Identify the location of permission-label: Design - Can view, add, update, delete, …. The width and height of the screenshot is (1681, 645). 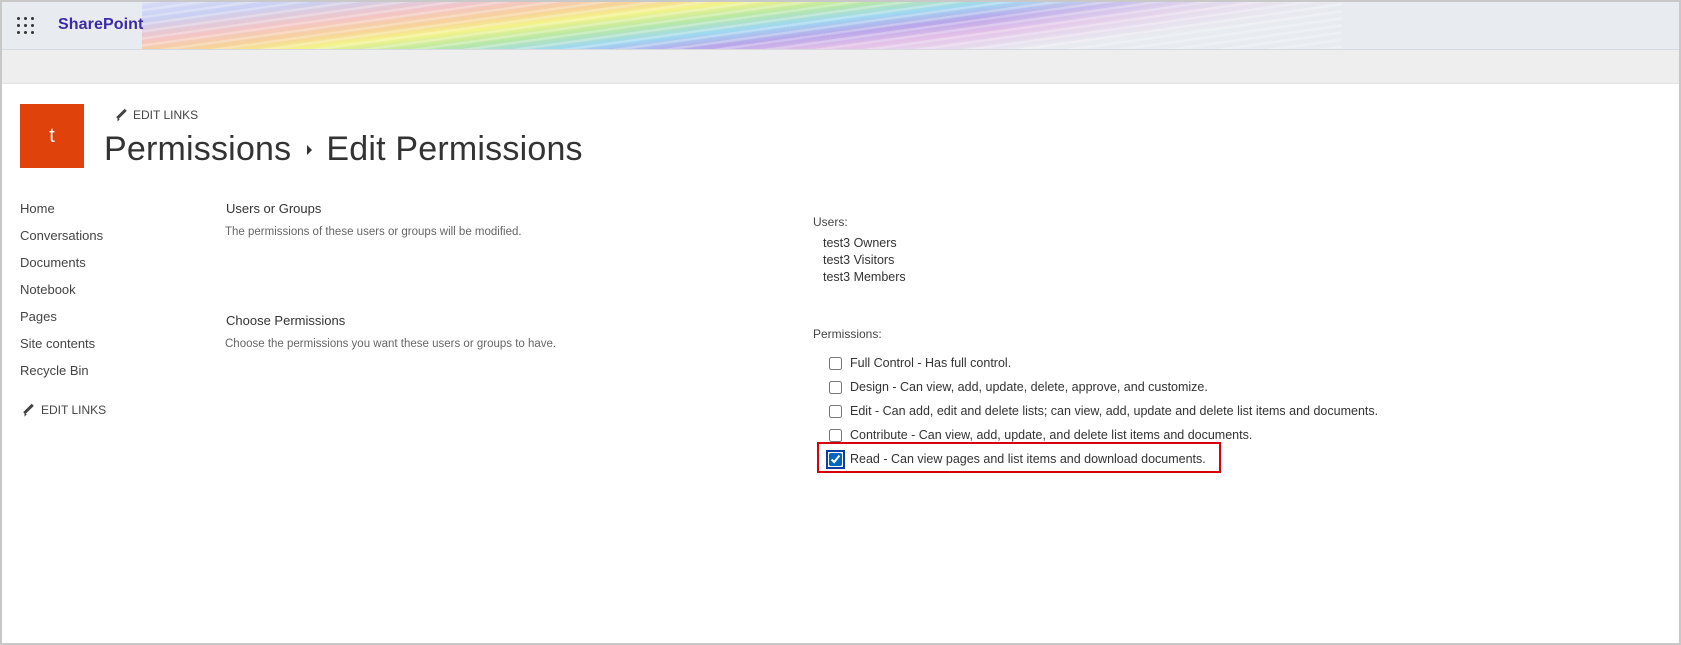
(1029, 387).